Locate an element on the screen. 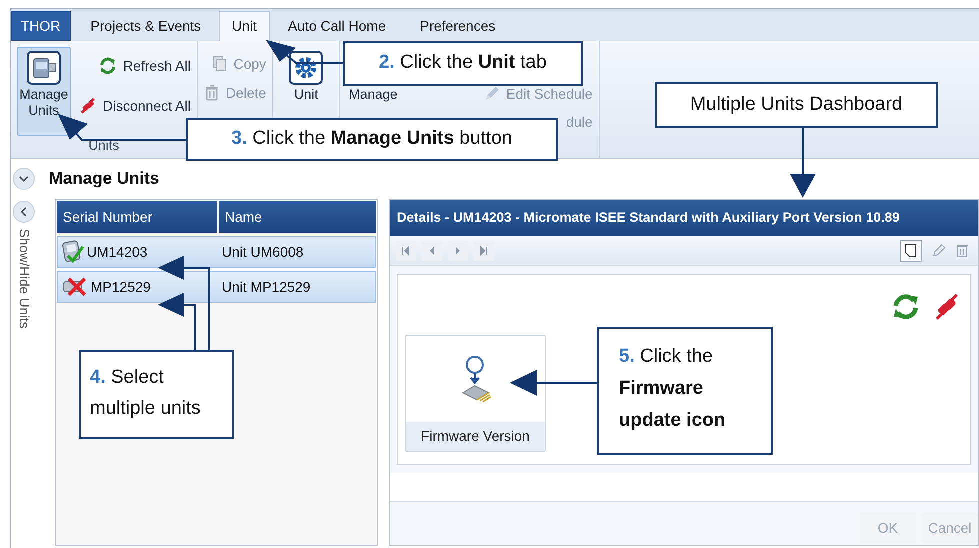  callout-text: 2. Click the Unit tab is located at coordinates (463, 63).